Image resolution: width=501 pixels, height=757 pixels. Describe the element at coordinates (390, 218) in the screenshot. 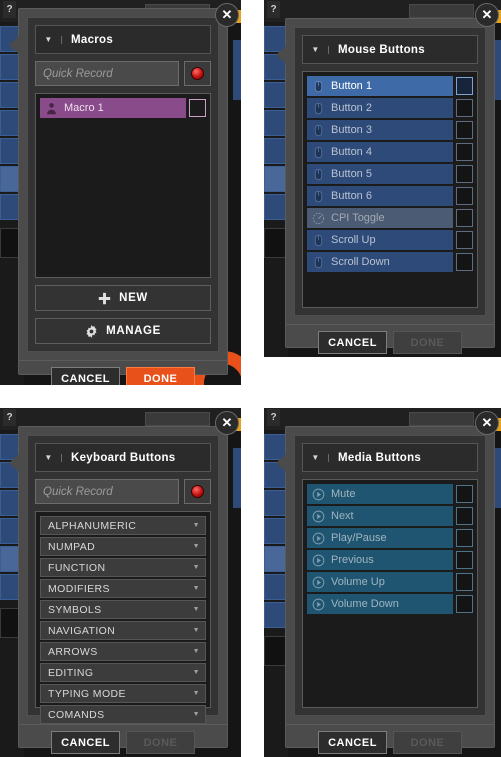

I see `list-item: CPI Toggle` at that location.